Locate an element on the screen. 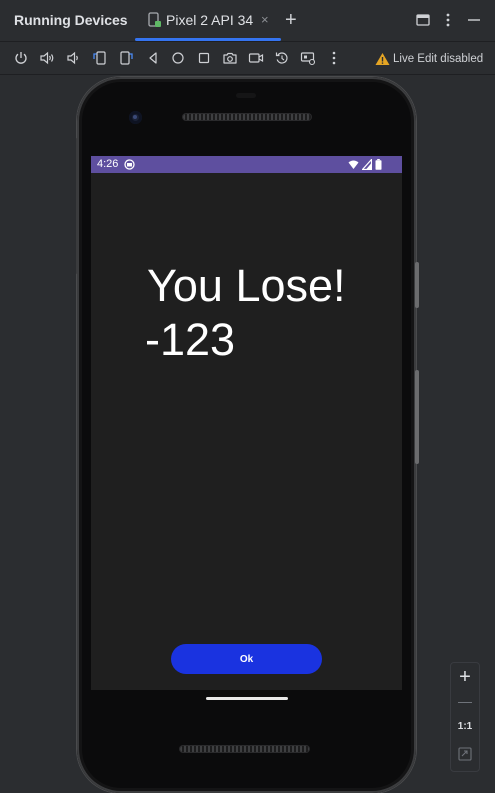  device-toolbar: Live Edit disabled is located at coordinates (247, 58).